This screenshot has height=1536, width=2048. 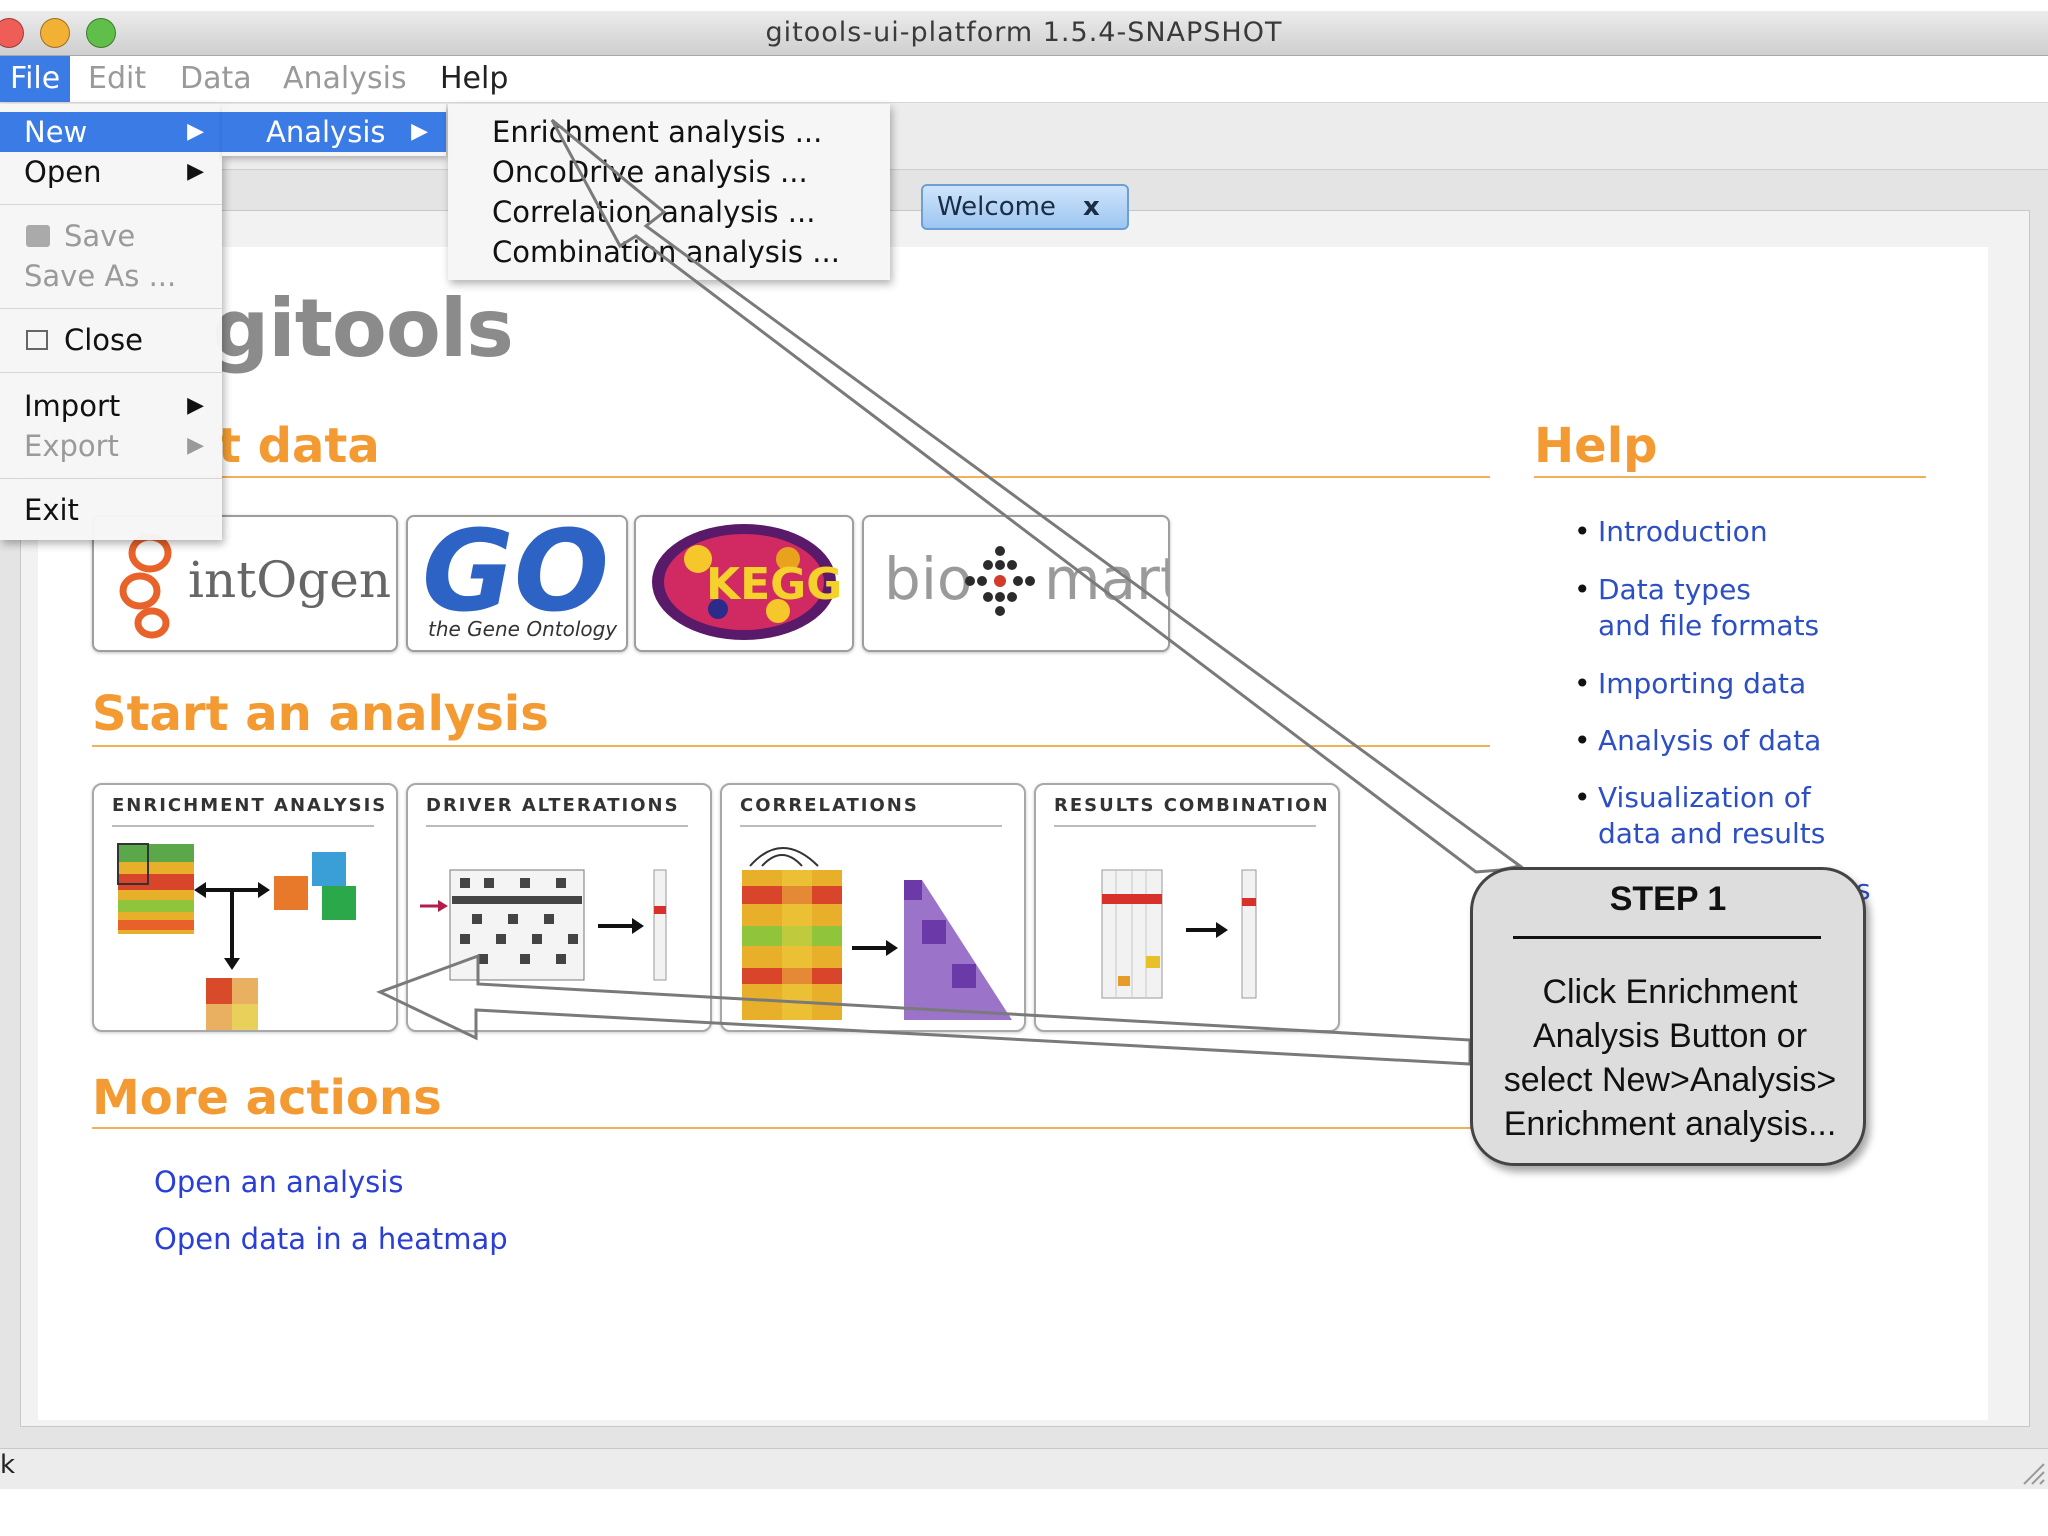 What do you see at coordinates (1683, 531) in the screenshot?
I see `help-link-label: Introduction` at bounding box center [1683, 531].